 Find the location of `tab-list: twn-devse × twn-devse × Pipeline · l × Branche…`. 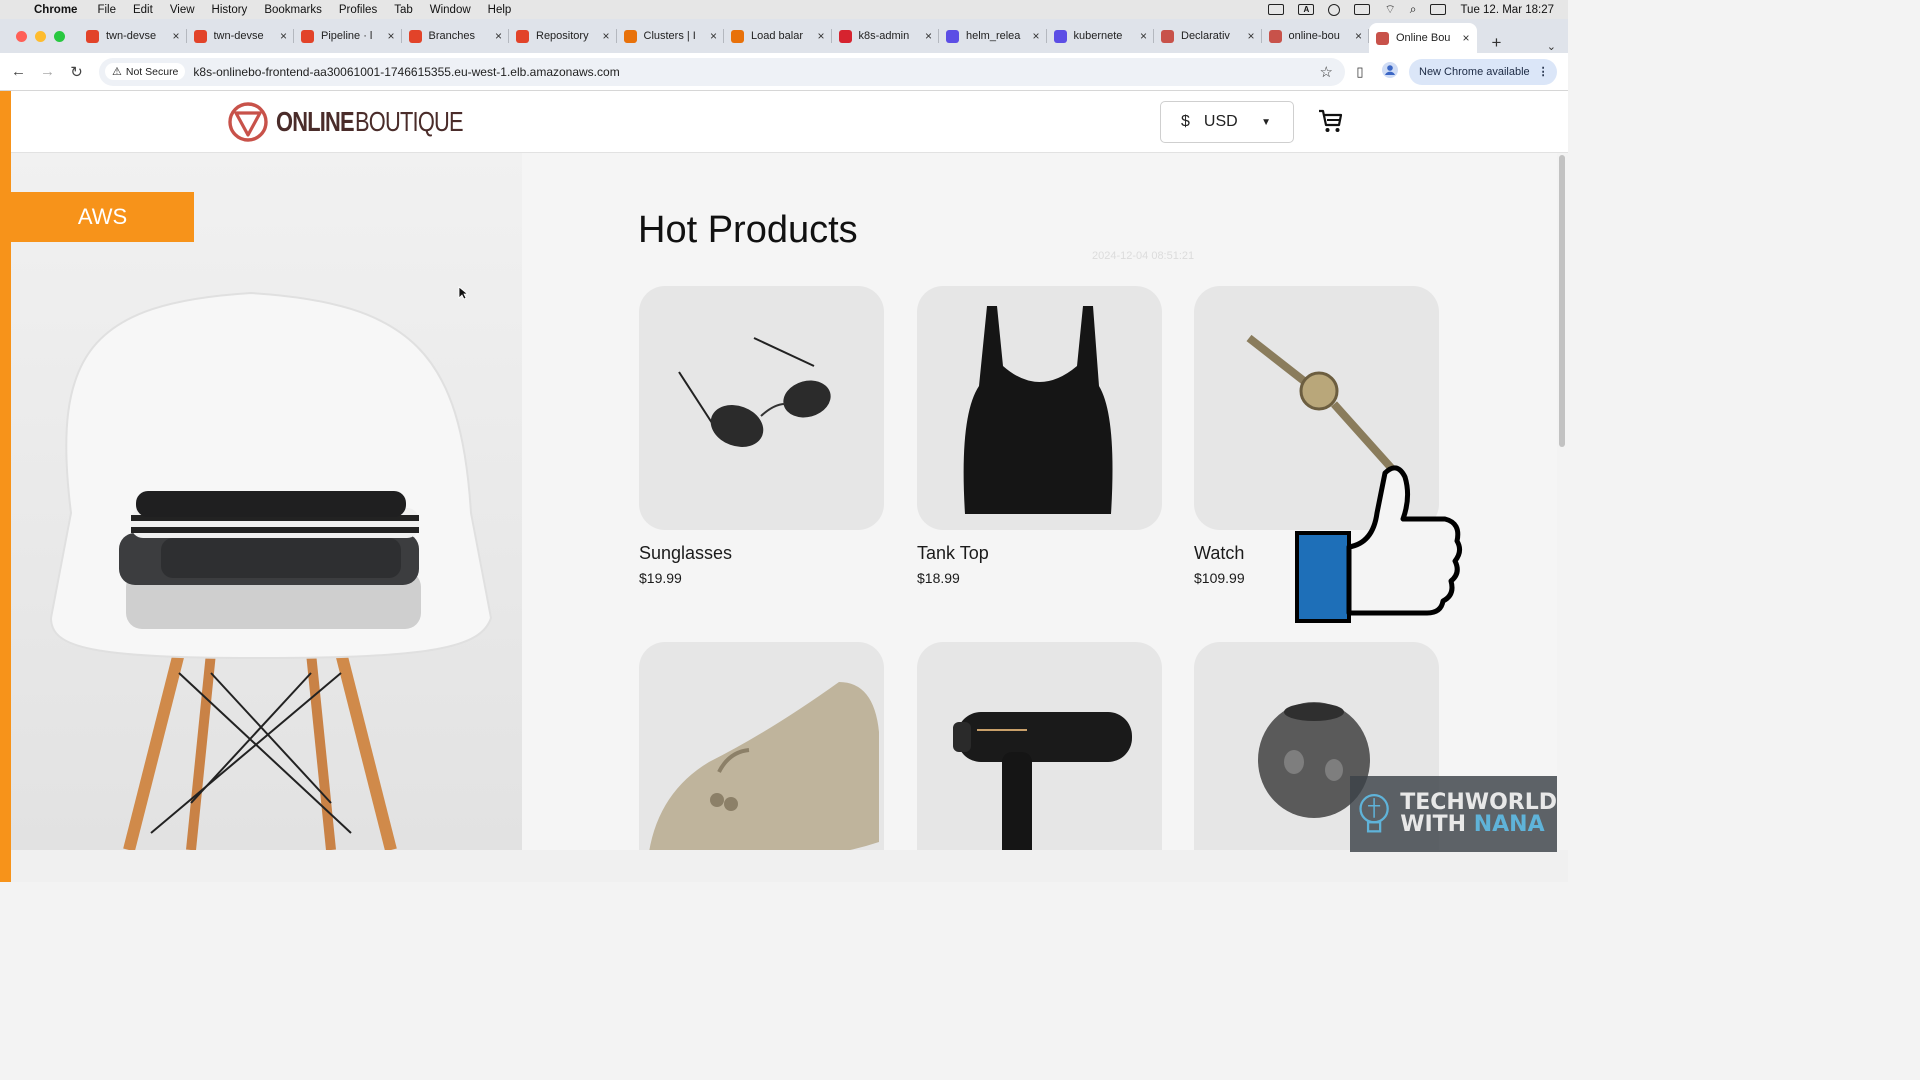

tab-list: twn-devse × twn-devse × Pipeline · l × Branche… is located at coordinates (778, 36).